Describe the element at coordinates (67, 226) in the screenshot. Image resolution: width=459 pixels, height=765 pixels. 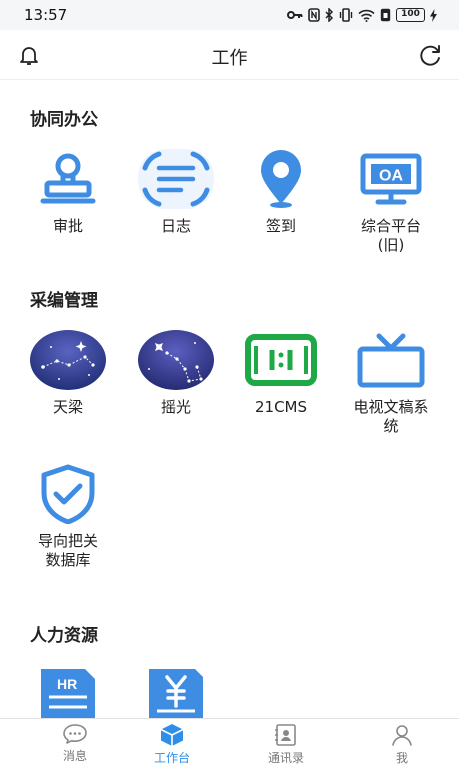
I see `app-label: 审批` at that location.